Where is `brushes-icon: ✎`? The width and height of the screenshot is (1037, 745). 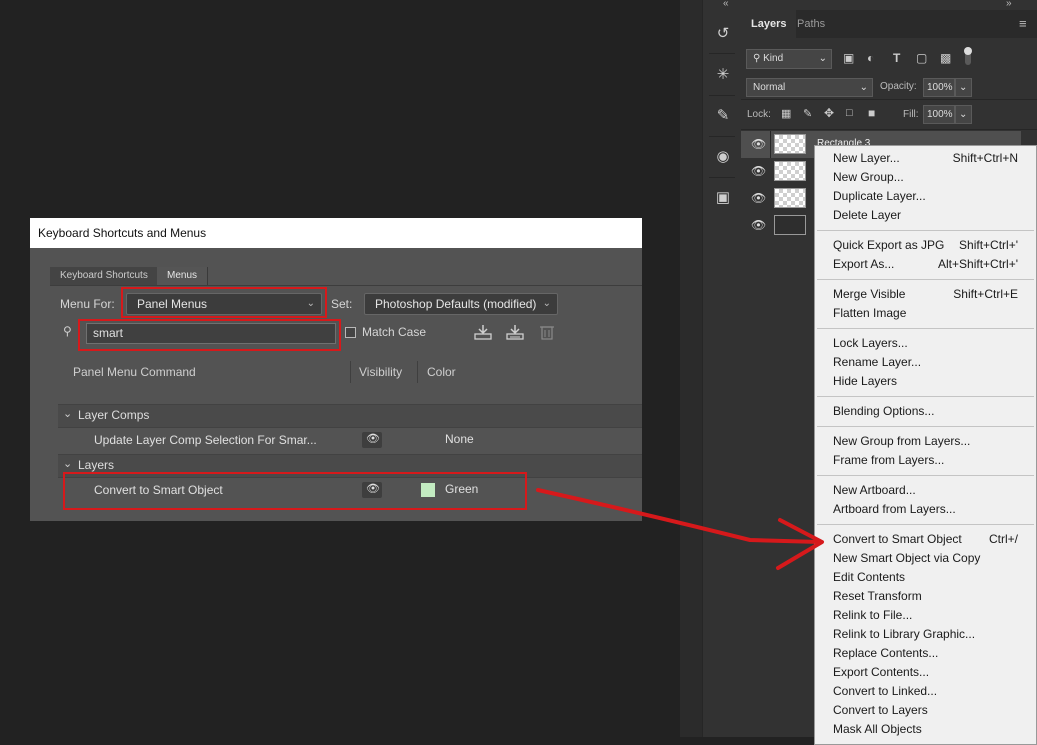
brushes-icon: ✎ is located at coordinates (723, 116).